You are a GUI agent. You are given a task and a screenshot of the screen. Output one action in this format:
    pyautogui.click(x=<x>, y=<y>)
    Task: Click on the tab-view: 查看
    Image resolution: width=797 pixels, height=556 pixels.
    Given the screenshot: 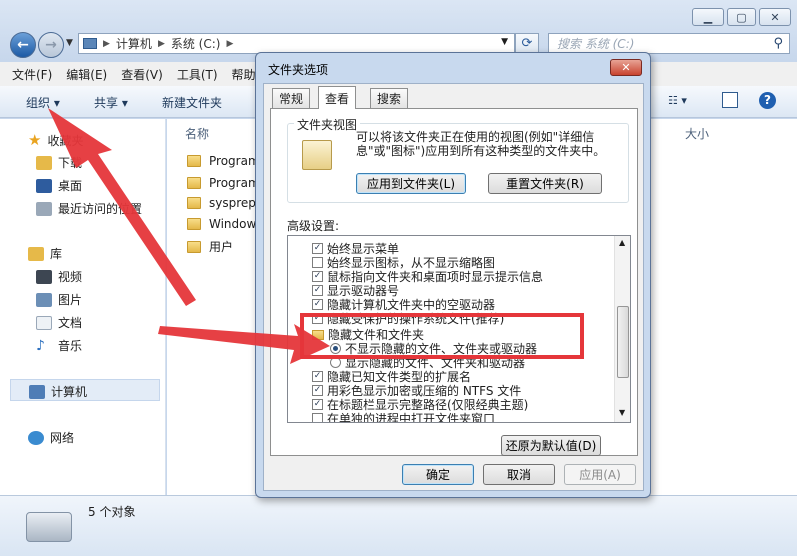 What is the action you would take?
    pyautogui.click(x=337, y=97)
    